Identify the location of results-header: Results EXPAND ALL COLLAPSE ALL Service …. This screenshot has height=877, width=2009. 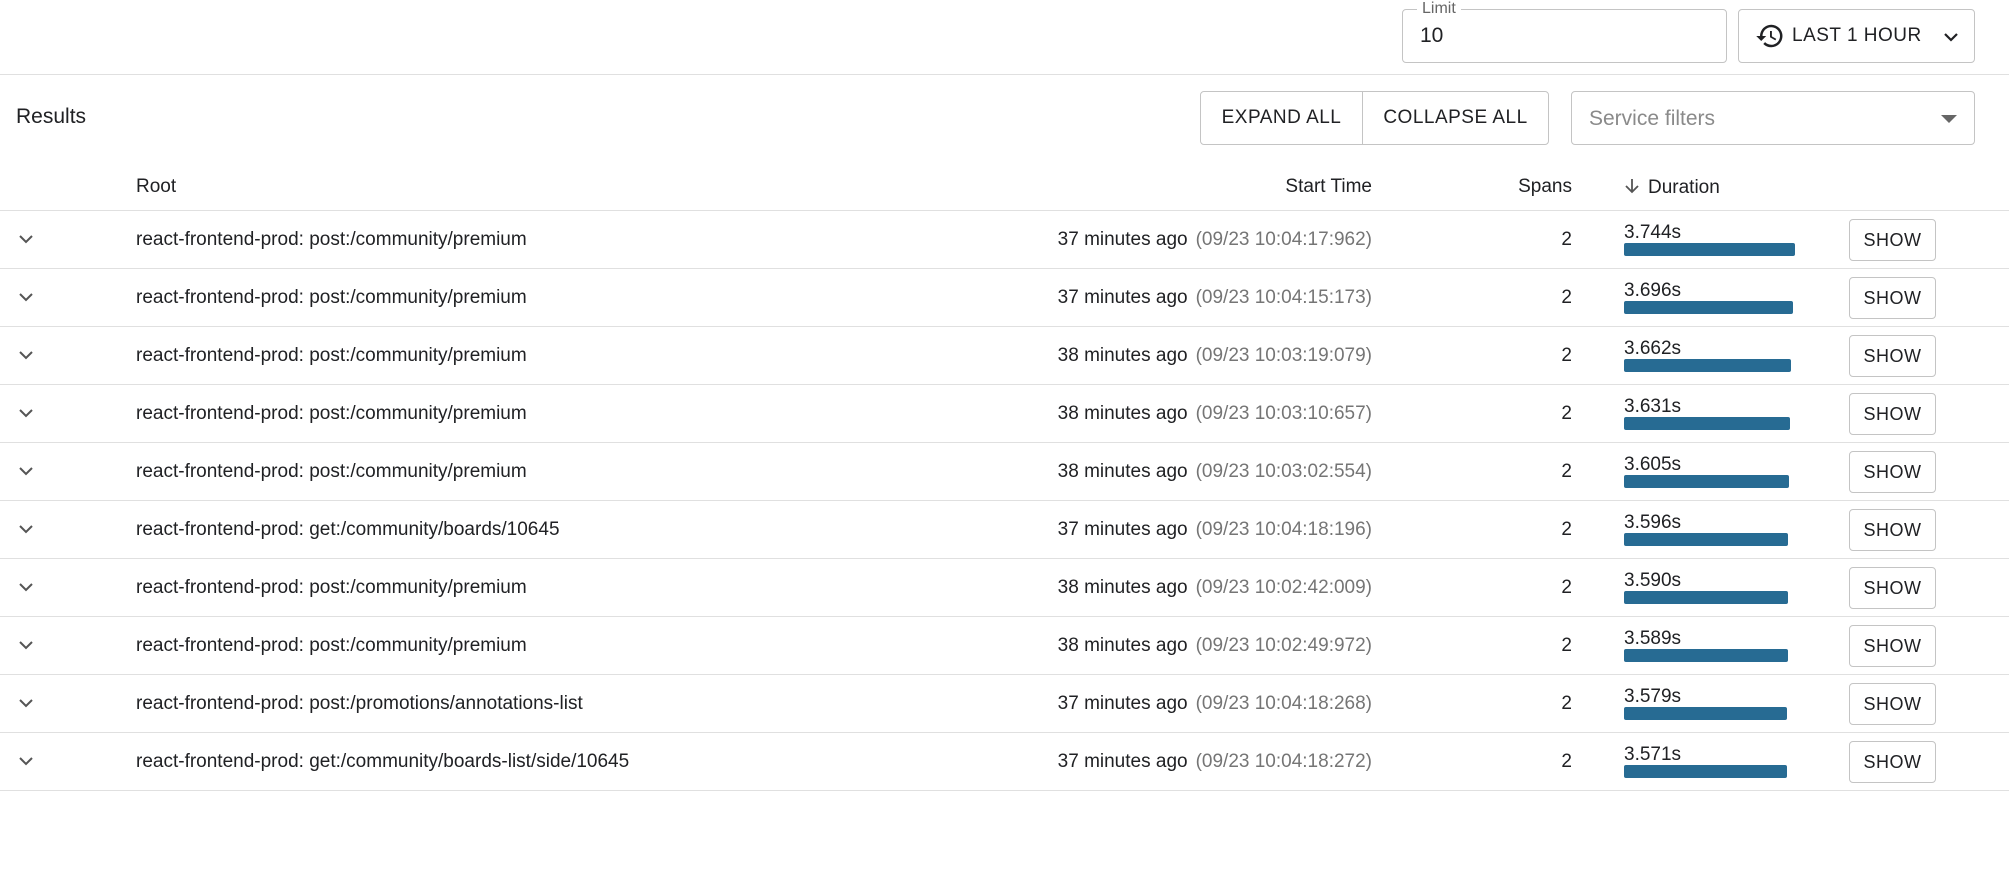
(1004, 119).